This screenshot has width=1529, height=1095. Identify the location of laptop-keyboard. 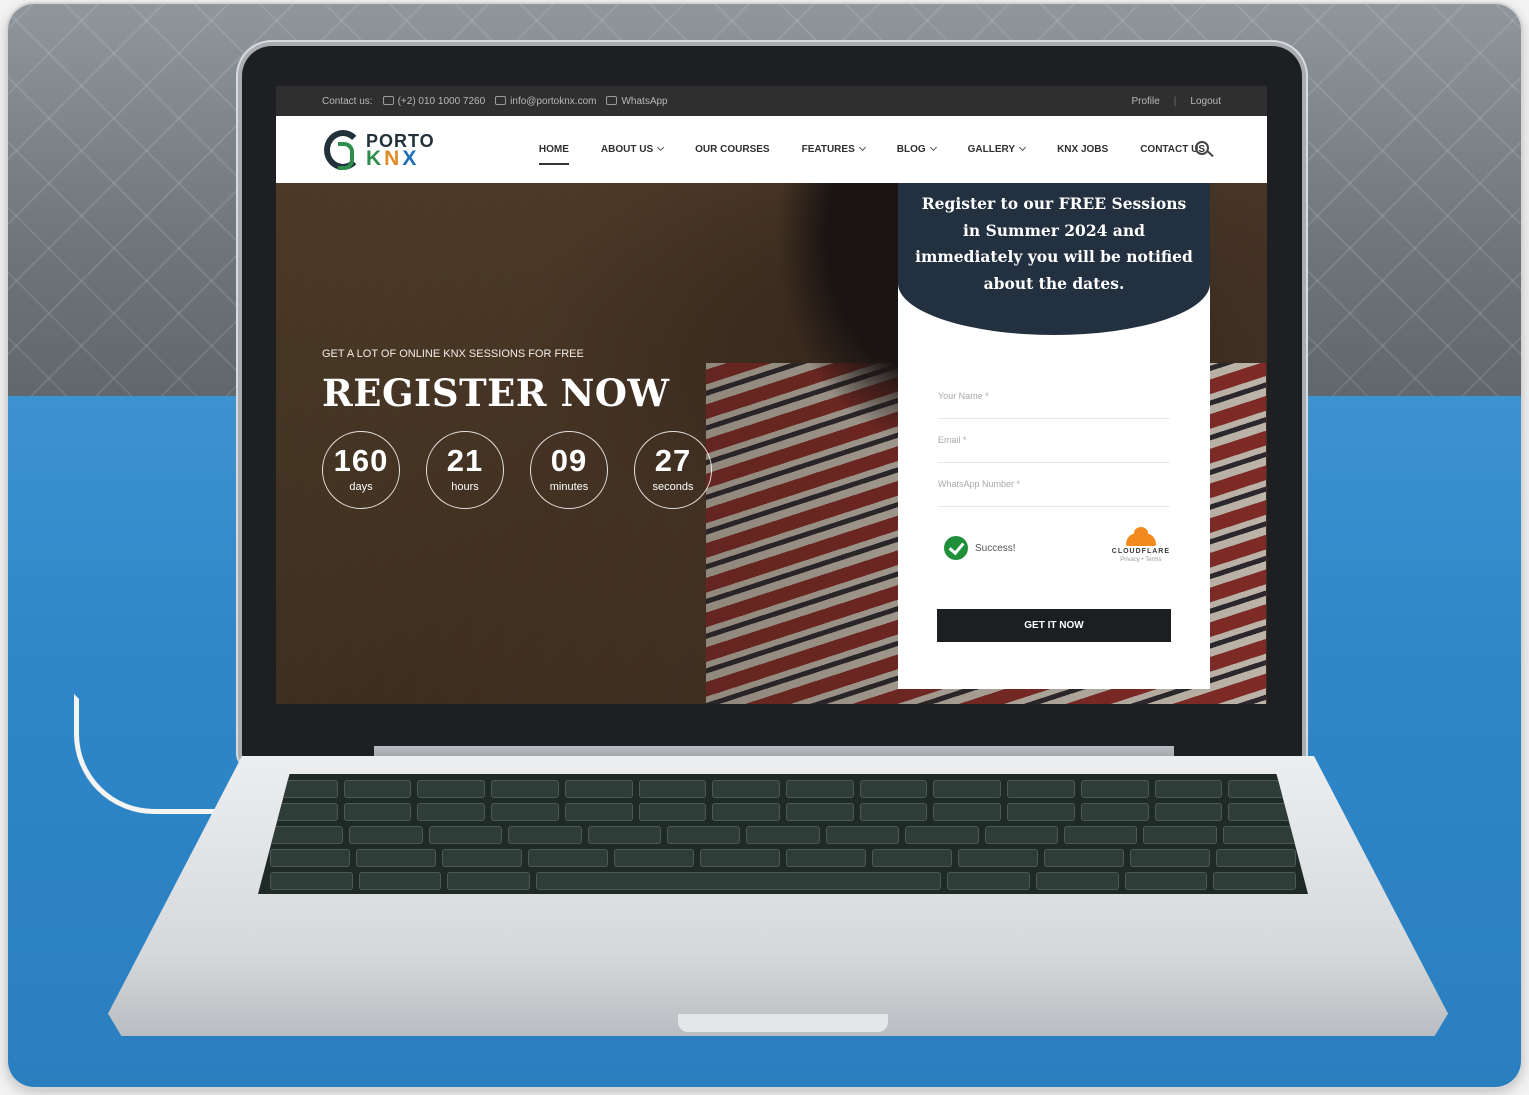
(783, 834).